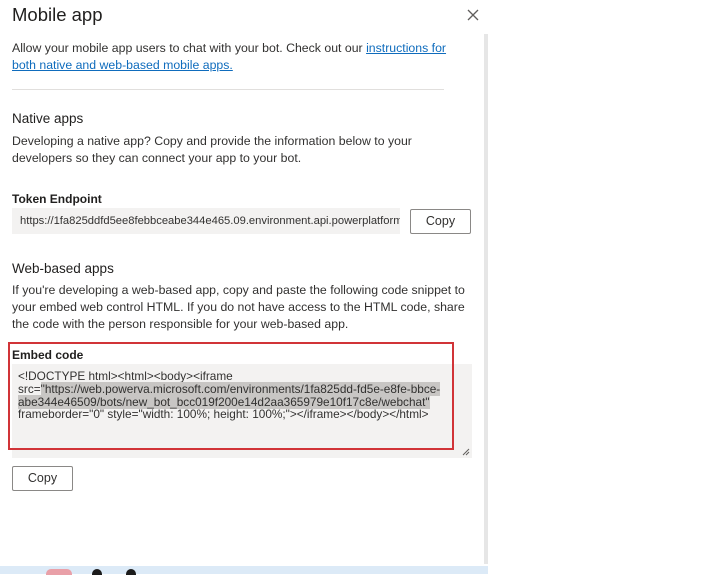 This screenshot has height=575, width=728. What do you see at coordinates (466, 452) in the screenshot?
I see `resize-handle-icon` at bounding box center [466, 452].